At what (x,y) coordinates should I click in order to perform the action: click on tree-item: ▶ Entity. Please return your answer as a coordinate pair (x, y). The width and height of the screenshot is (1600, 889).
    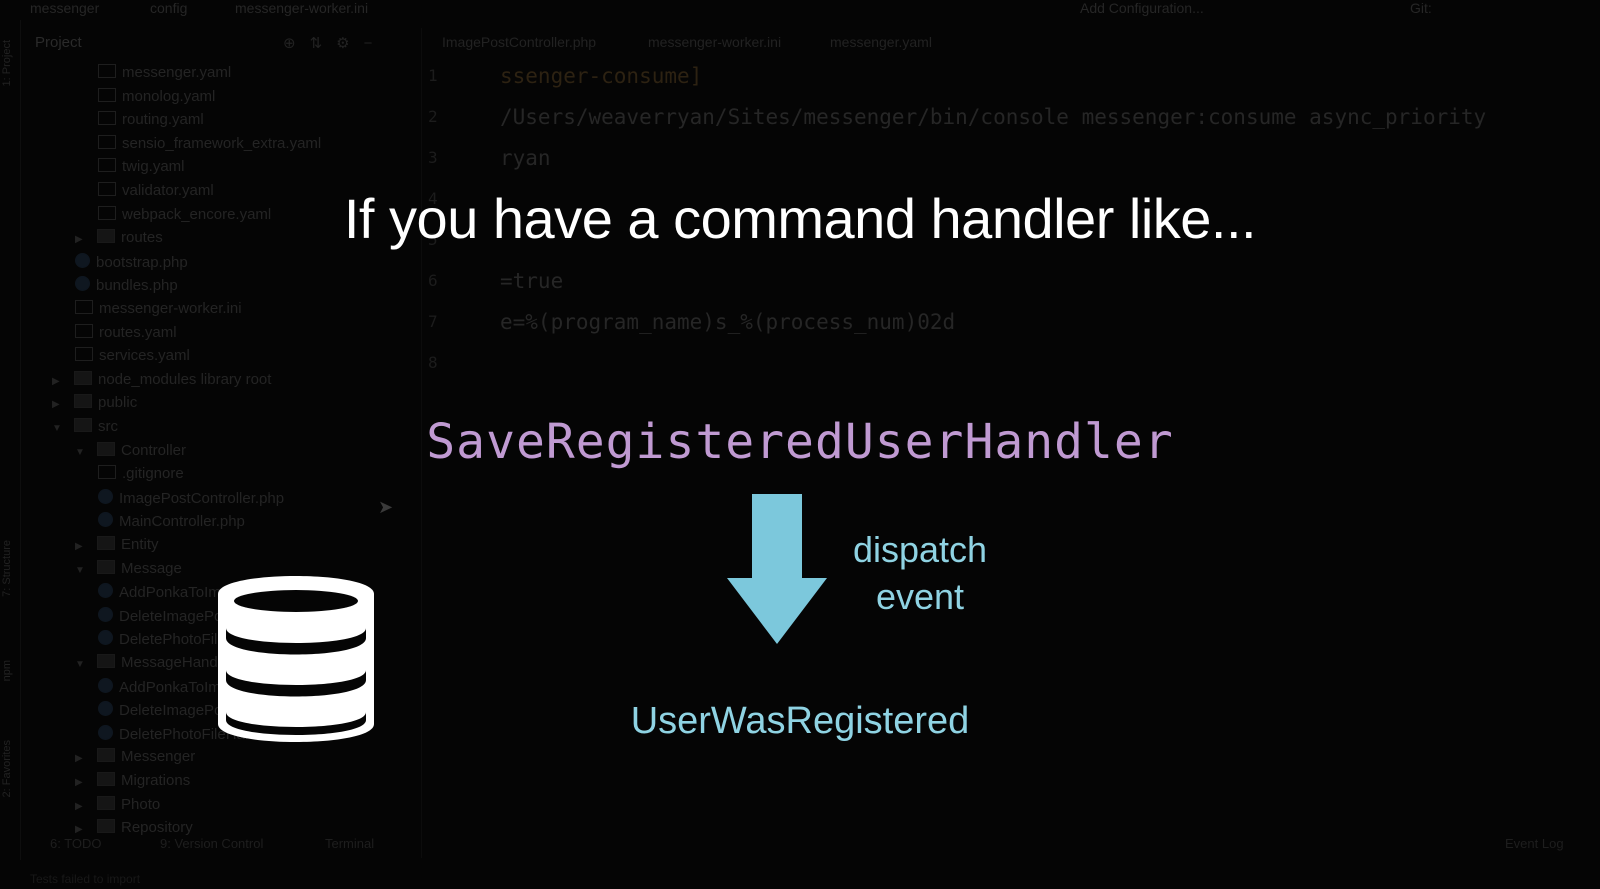
    Looking at the image, I should click on (117, 544).